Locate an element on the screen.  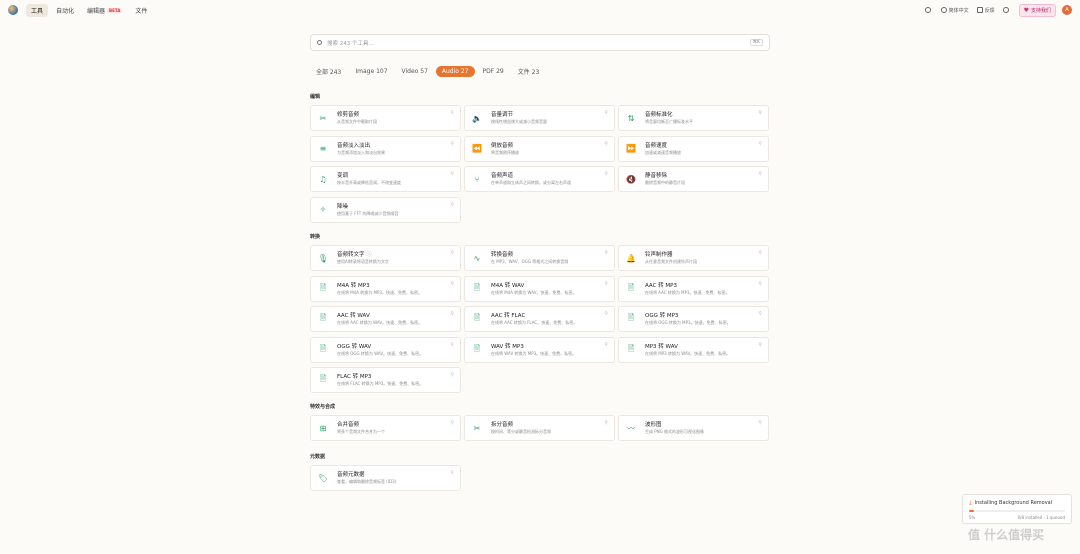
tab-files: 文件 23 is located at coordinates (529, 71).